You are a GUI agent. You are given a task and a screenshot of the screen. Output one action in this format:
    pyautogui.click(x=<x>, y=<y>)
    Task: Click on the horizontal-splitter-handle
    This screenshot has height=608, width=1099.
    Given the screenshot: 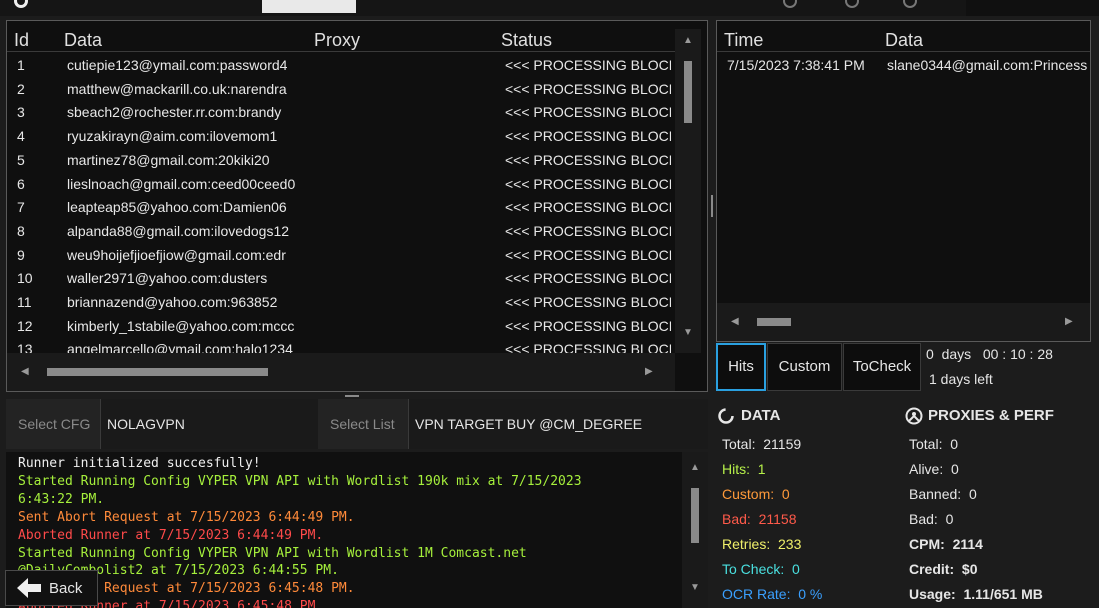 What is the action you would take?
    pyautogui.click(x=352, y=396)
    